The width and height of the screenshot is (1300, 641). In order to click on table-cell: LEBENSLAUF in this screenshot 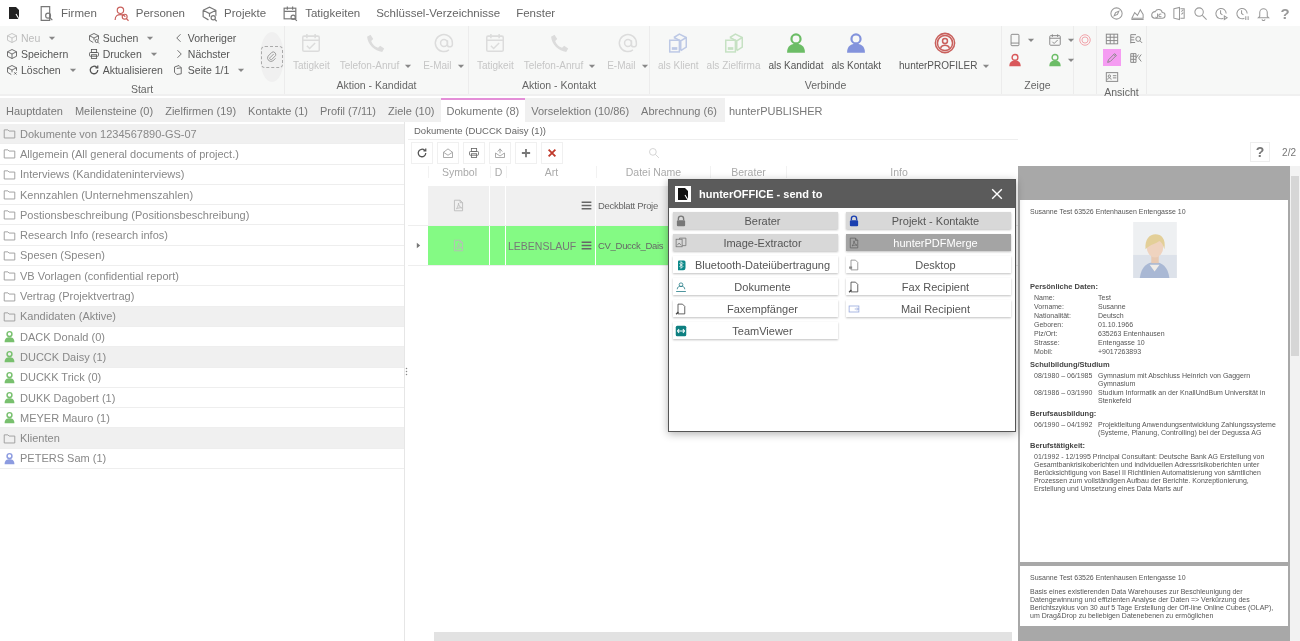, I will do `click(542, 245)`.